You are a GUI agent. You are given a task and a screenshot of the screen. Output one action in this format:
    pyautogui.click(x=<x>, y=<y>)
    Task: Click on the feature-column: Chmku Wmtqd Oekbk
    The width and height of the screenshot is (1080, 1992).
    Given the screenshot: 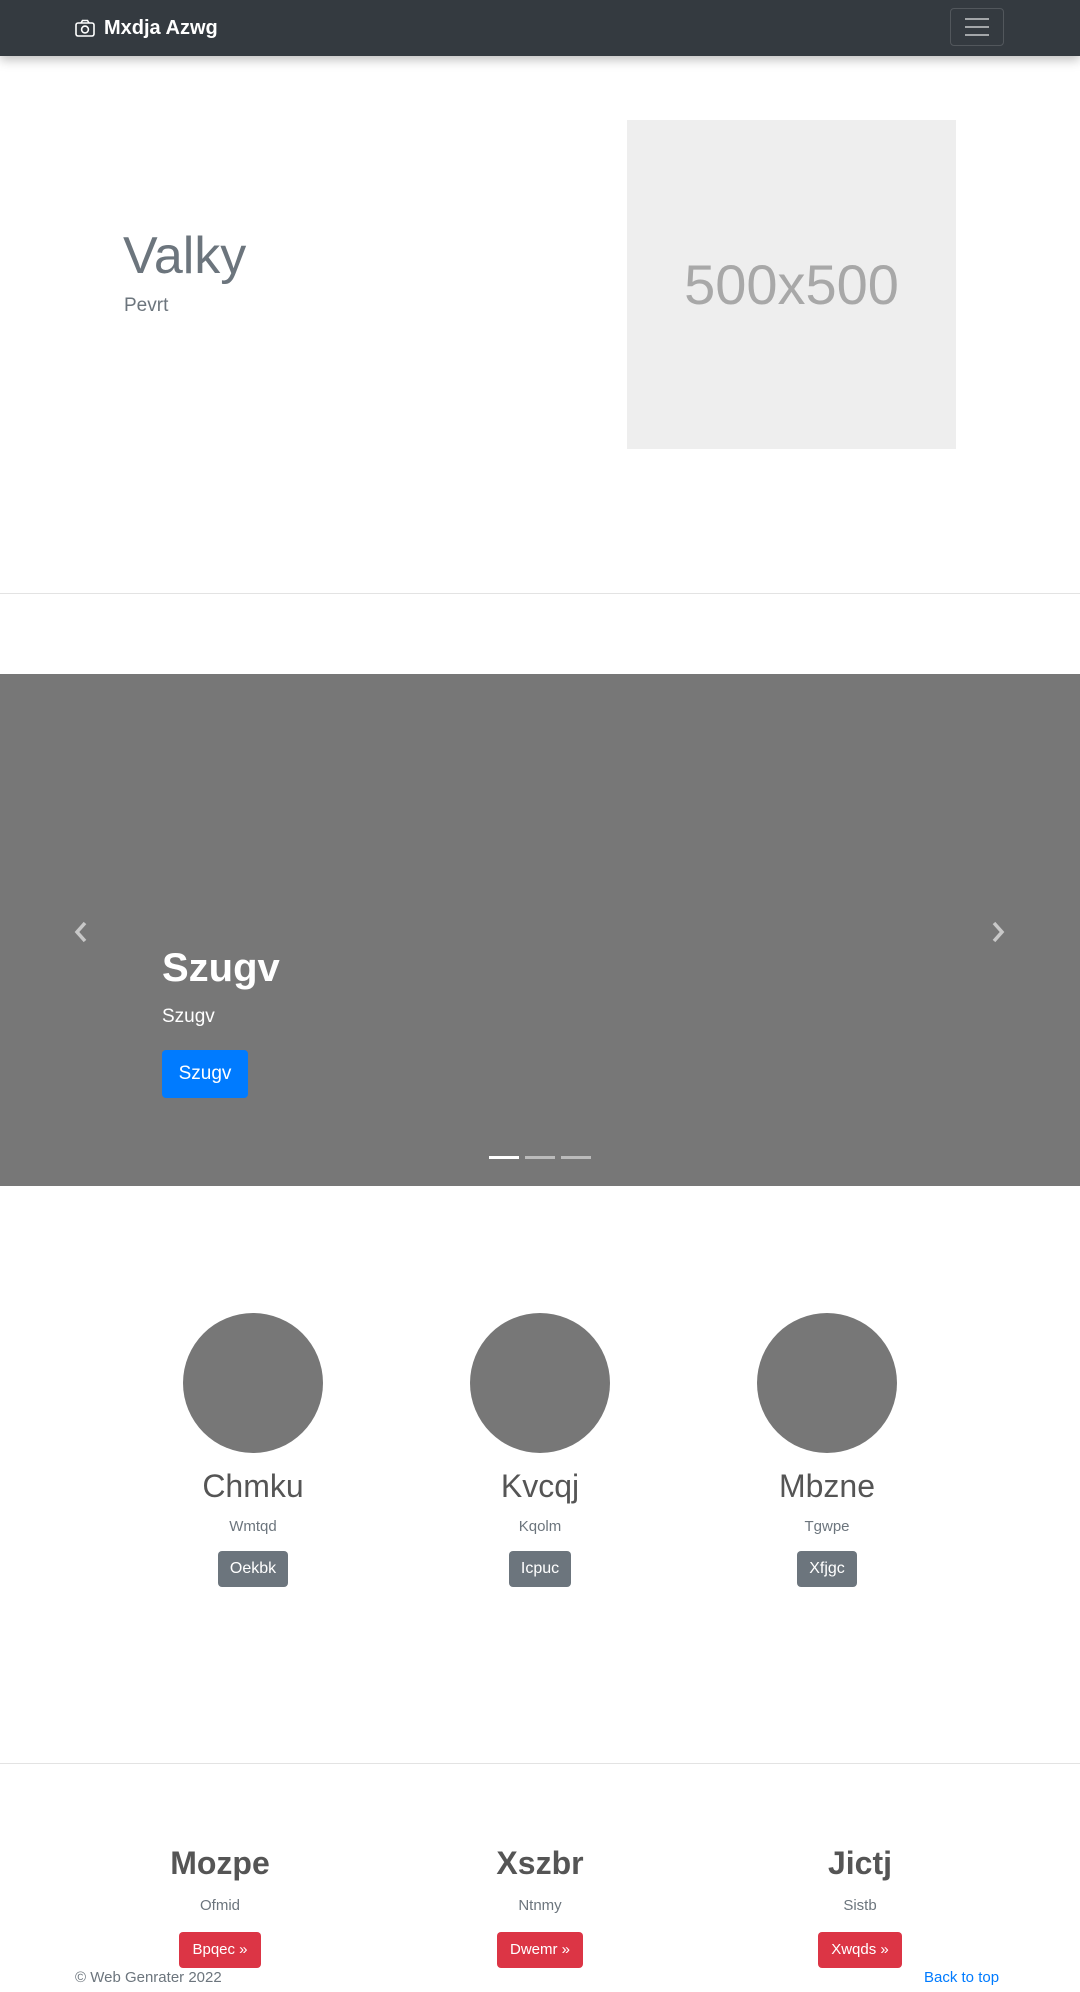 What is the action you would take?
    pyautogui.click(x=253, y=1450)
    